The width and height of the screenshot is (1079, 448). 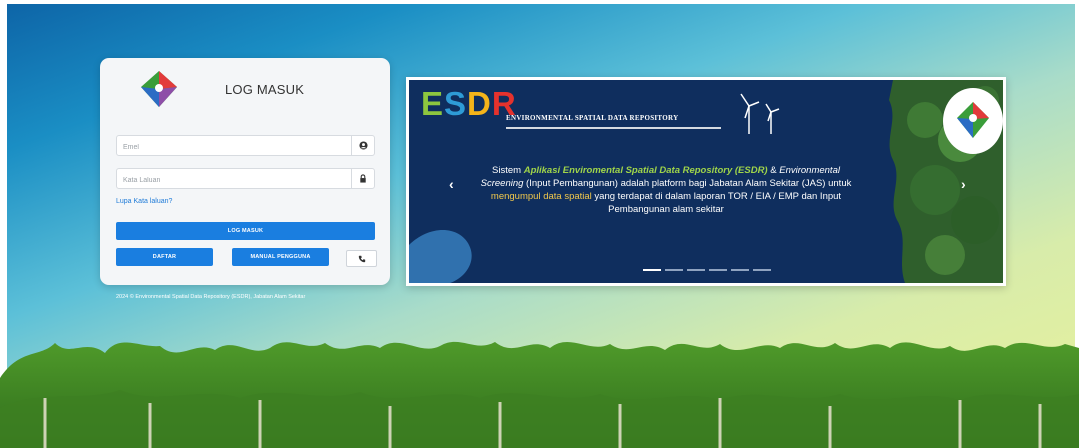 I want to click on phone-button, so click(x=361, y=258).